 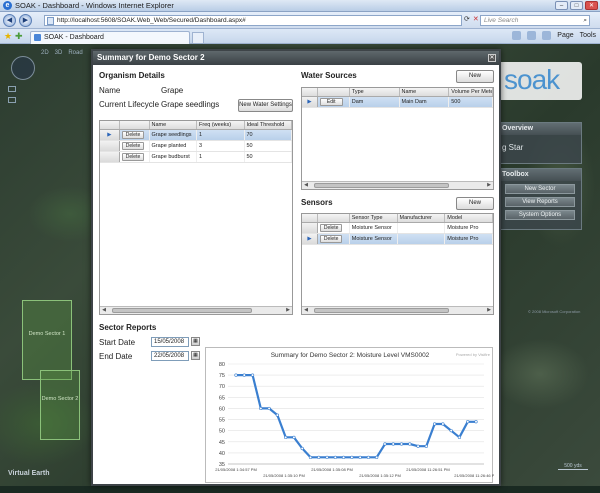 I want to click on feeds-icon, so click(x=532, y=35).